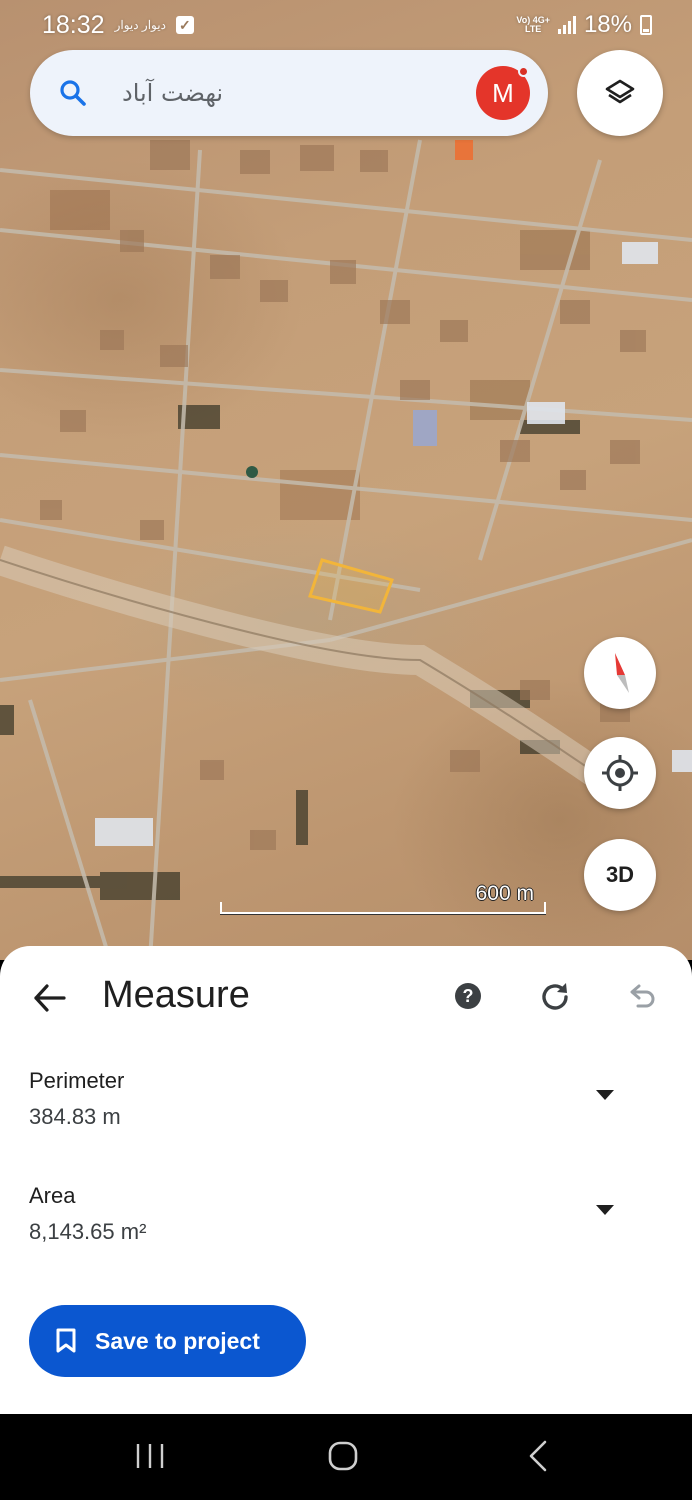 The width and height of the screenshot is (692, 1500). Describe the element at coordinates (75, 1116) in the screenshot. I see `perimeter-value: 384.83 m` at that location.